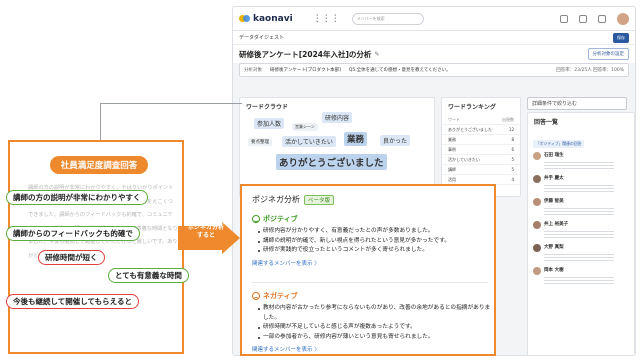  Describe the element at coordinates (305, 54) in the screenshot. I see `page-title: 研修後アンケート[2024年入社]の分析` at that location.